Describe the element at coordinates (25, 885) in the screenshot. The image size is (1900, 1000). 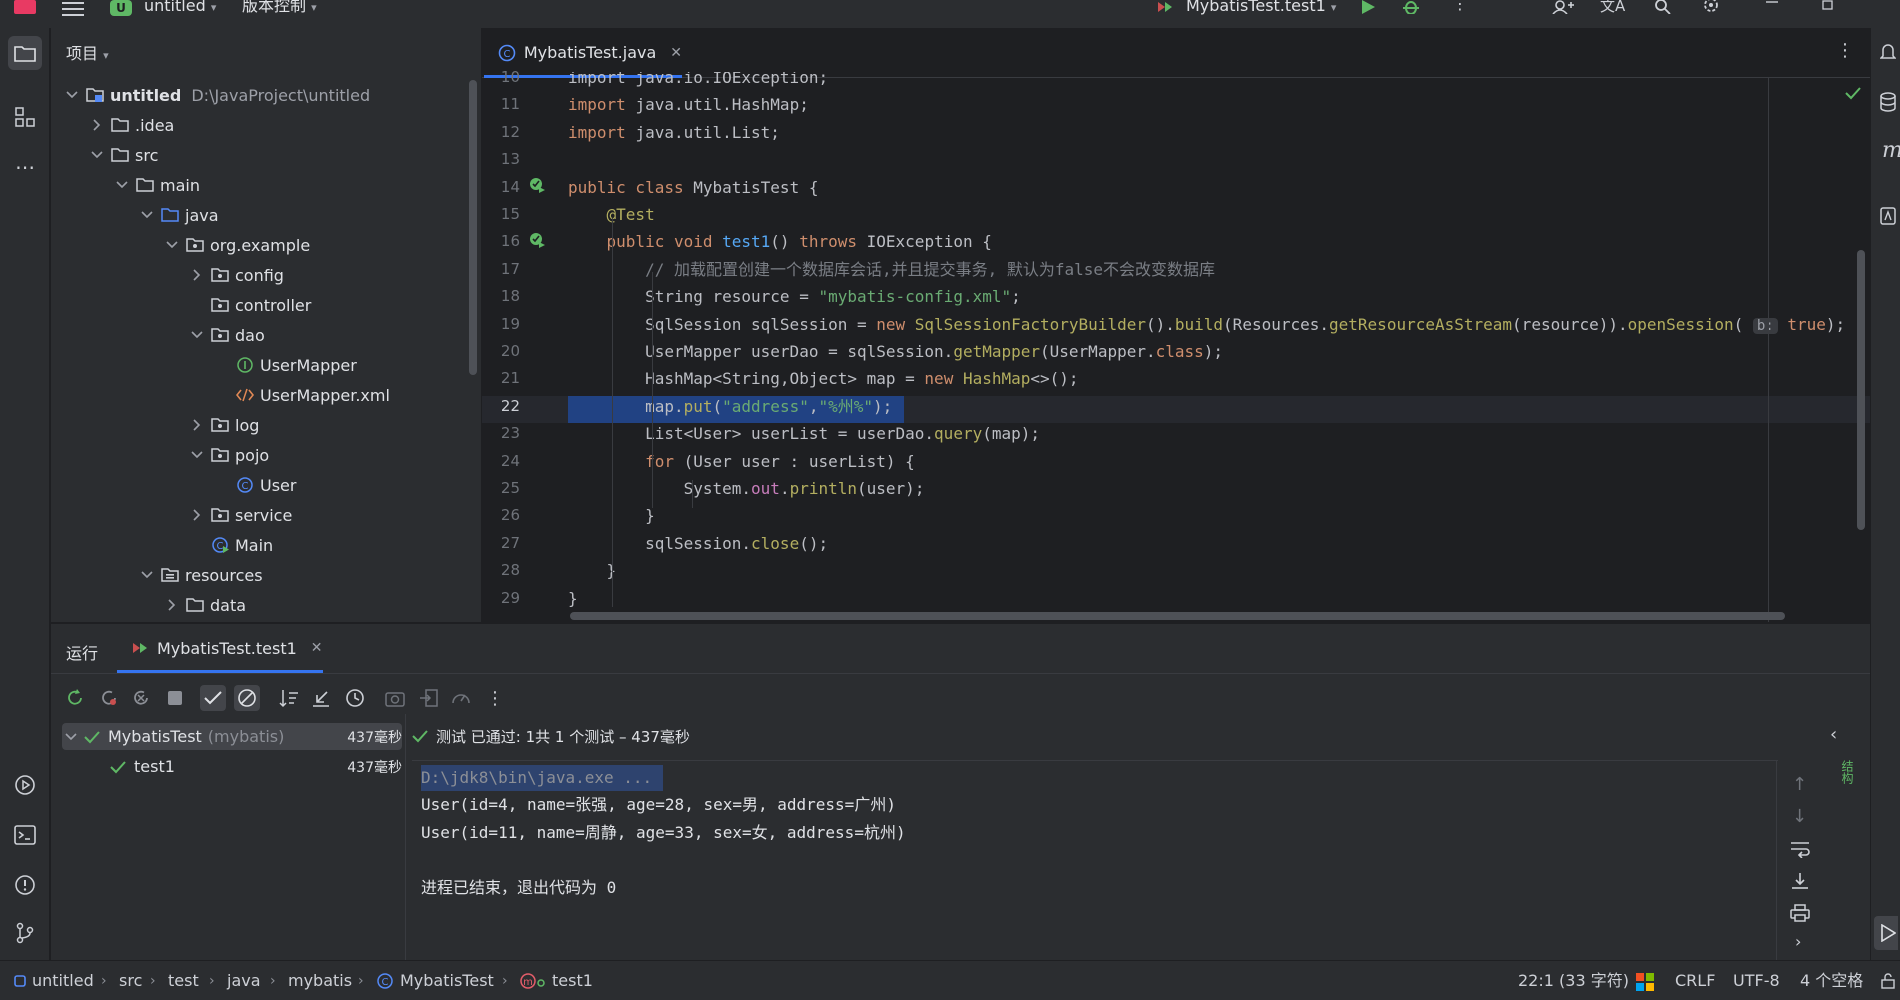
I see `problems-toolwindow-button` at that location.